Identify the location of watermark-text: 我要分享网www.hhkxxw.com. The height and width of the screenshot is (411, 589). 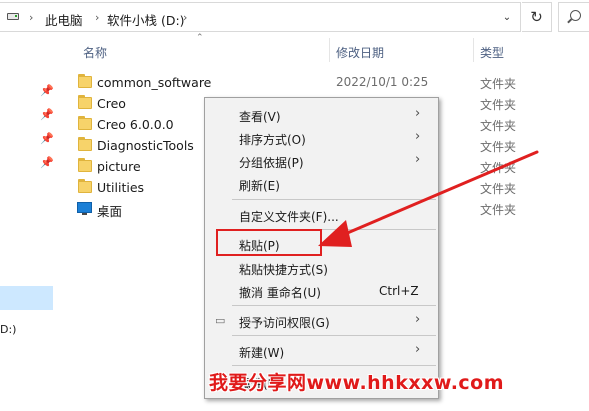
(357, 383).